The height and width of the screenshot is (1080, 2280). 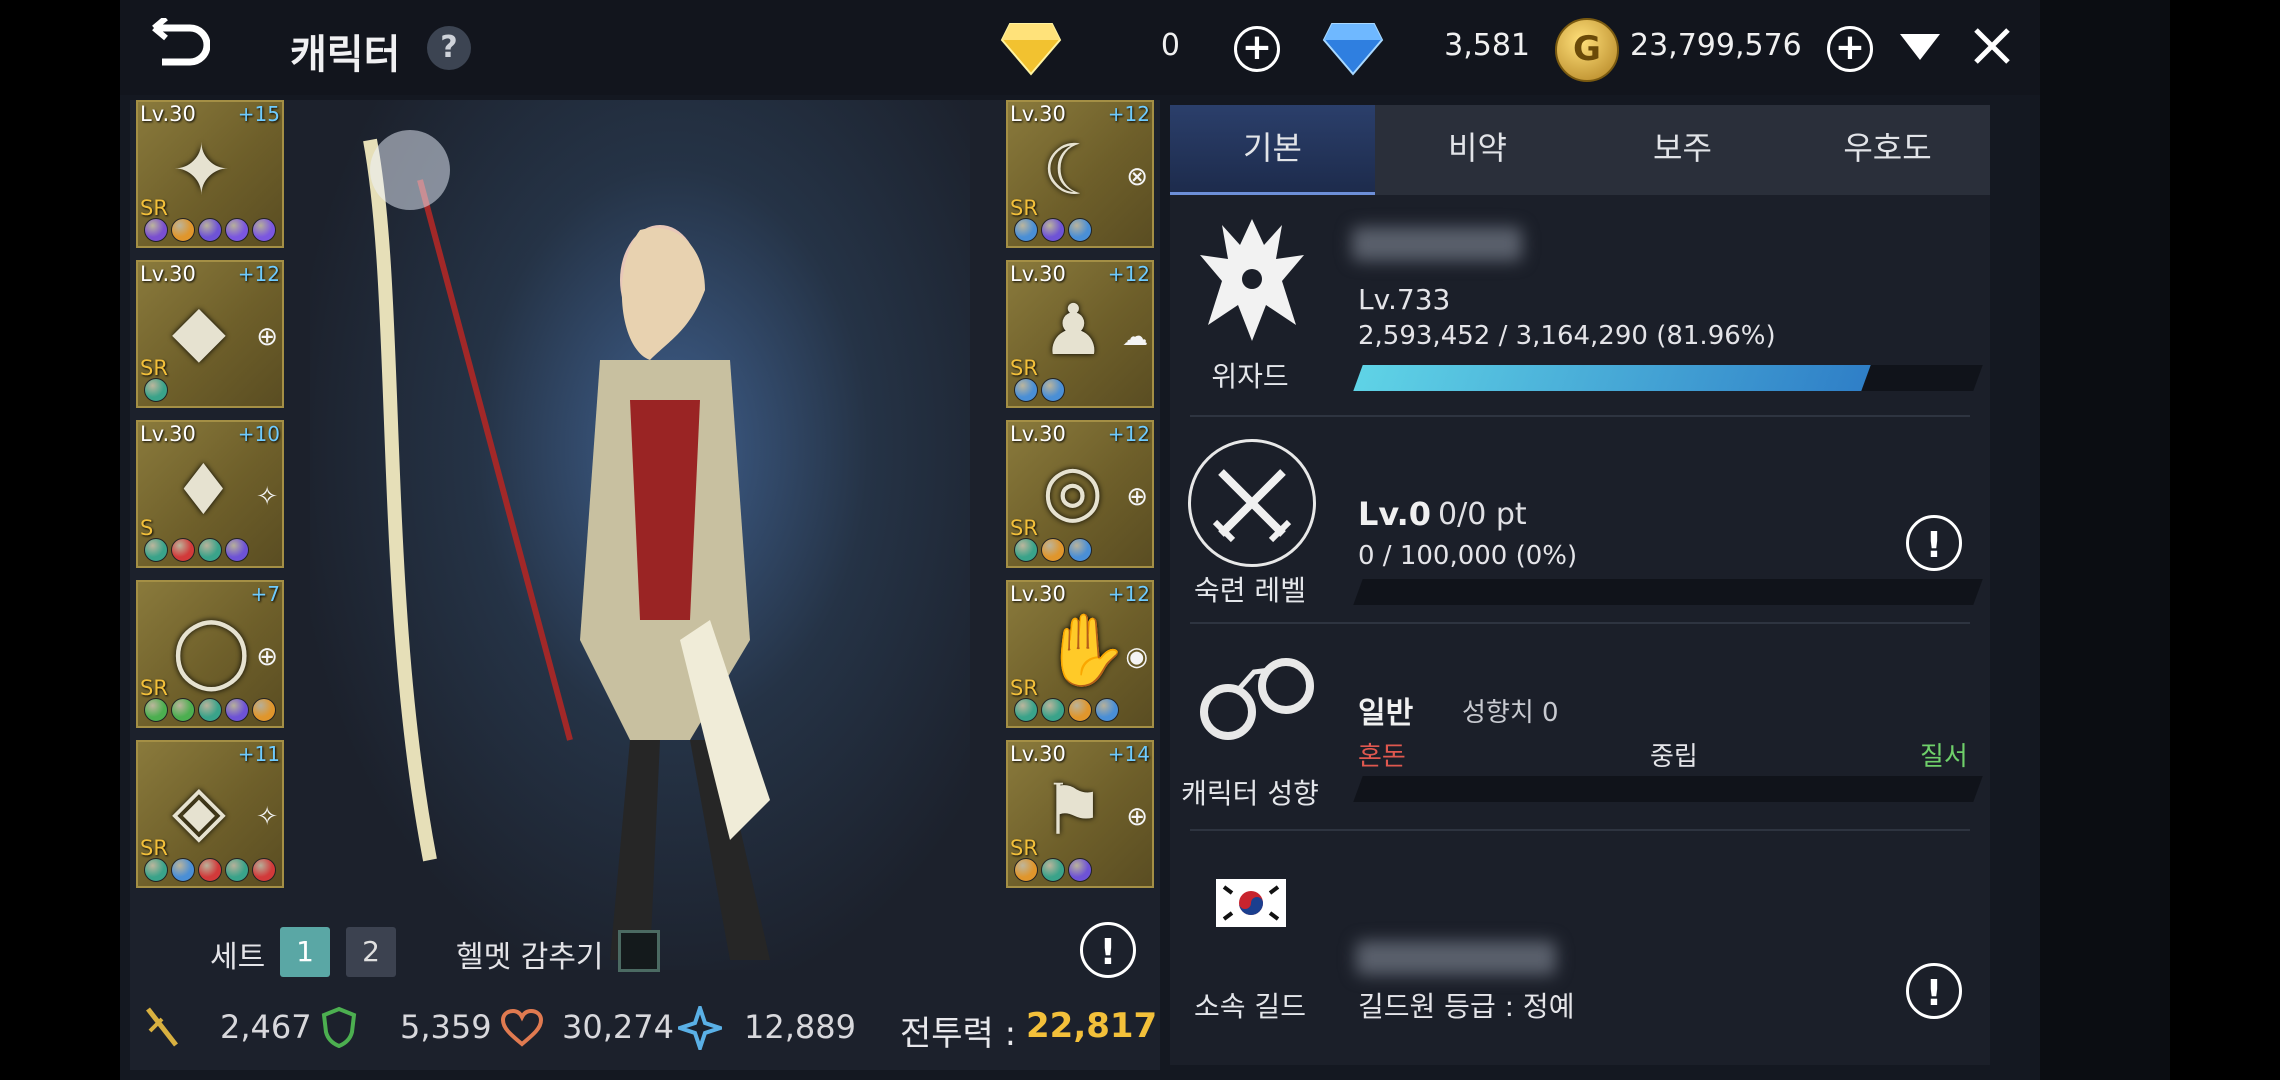 What do you see at coordinates (2105, 540) in the screenshot?
I see `system-nav-bar` at bounding box center [2105, 540].